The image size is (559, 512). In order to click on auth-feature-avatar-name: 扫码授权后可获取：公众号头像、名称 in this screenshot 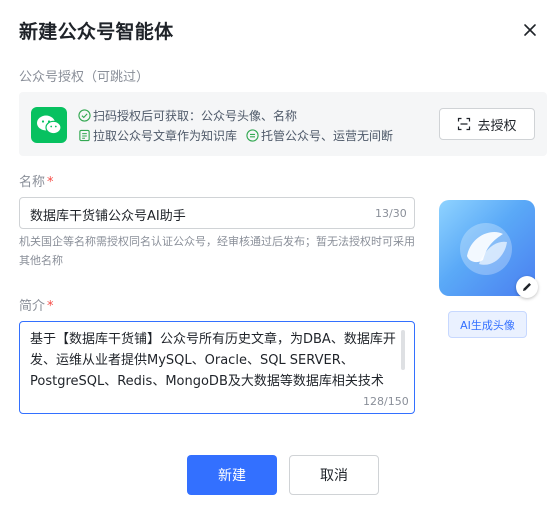, I will do `click(187, 115)`.